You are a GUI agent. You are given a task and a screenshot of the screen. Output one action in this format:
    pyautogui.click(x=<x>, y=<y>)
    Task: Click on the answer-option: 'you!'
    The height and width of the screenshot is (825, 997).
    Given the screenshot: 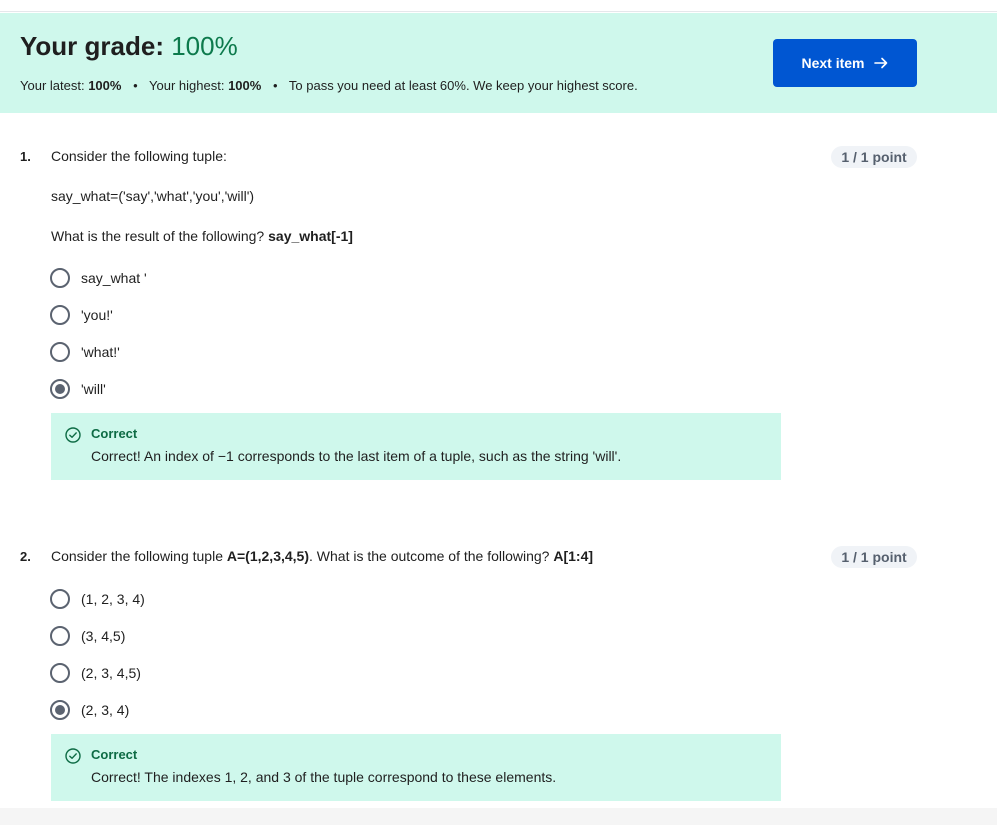 What is the action you would take?
    pyautogui.click(x=81, y=315)
    